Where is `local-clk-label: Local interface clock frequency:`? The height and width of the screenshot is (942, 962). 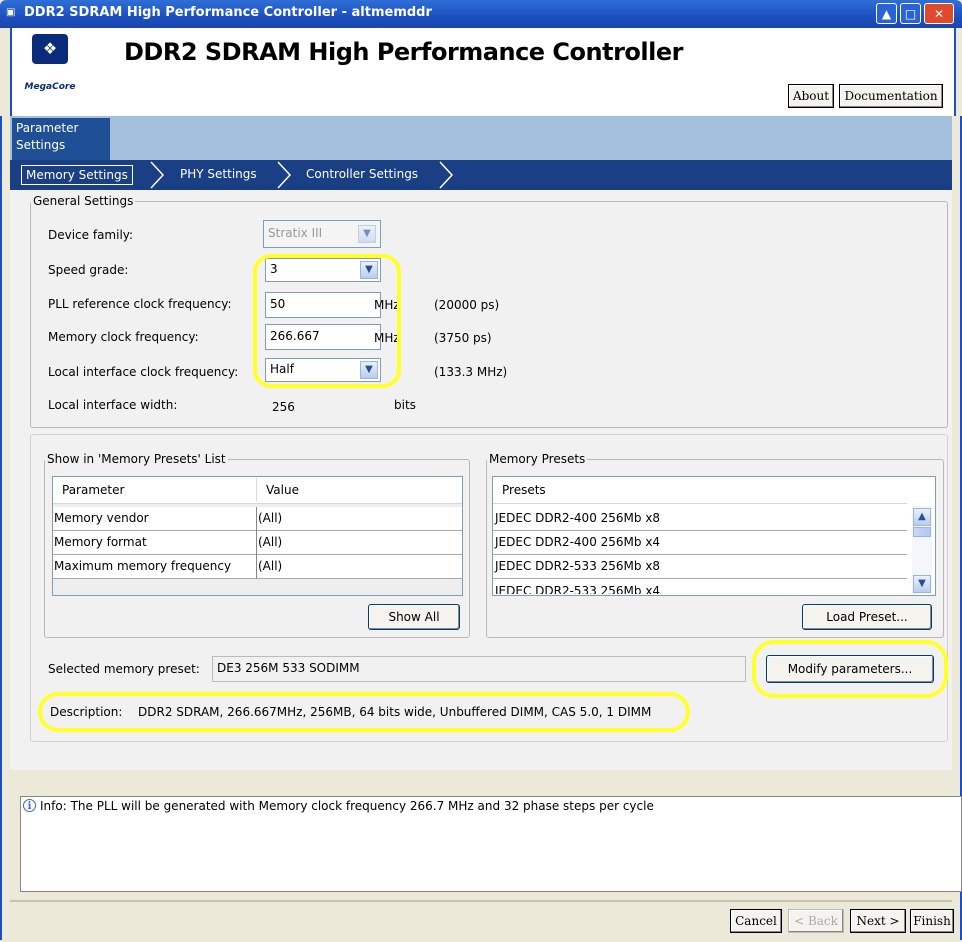 local-clk-label: Local interface clock frequency: is located at coordinates (143, 372).